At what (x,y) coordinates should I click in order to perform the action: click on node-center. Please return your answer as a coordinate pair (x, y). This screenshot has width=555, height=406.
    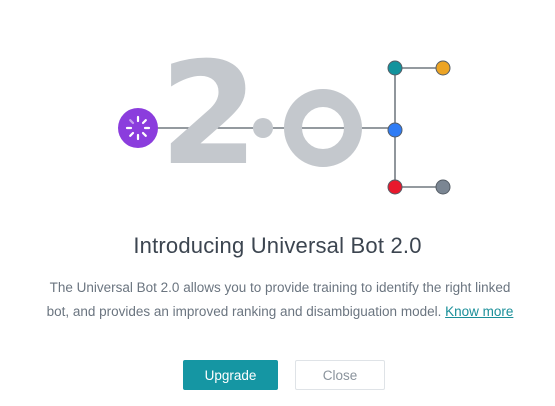
    Looking at the image, I should click on (395, 130).